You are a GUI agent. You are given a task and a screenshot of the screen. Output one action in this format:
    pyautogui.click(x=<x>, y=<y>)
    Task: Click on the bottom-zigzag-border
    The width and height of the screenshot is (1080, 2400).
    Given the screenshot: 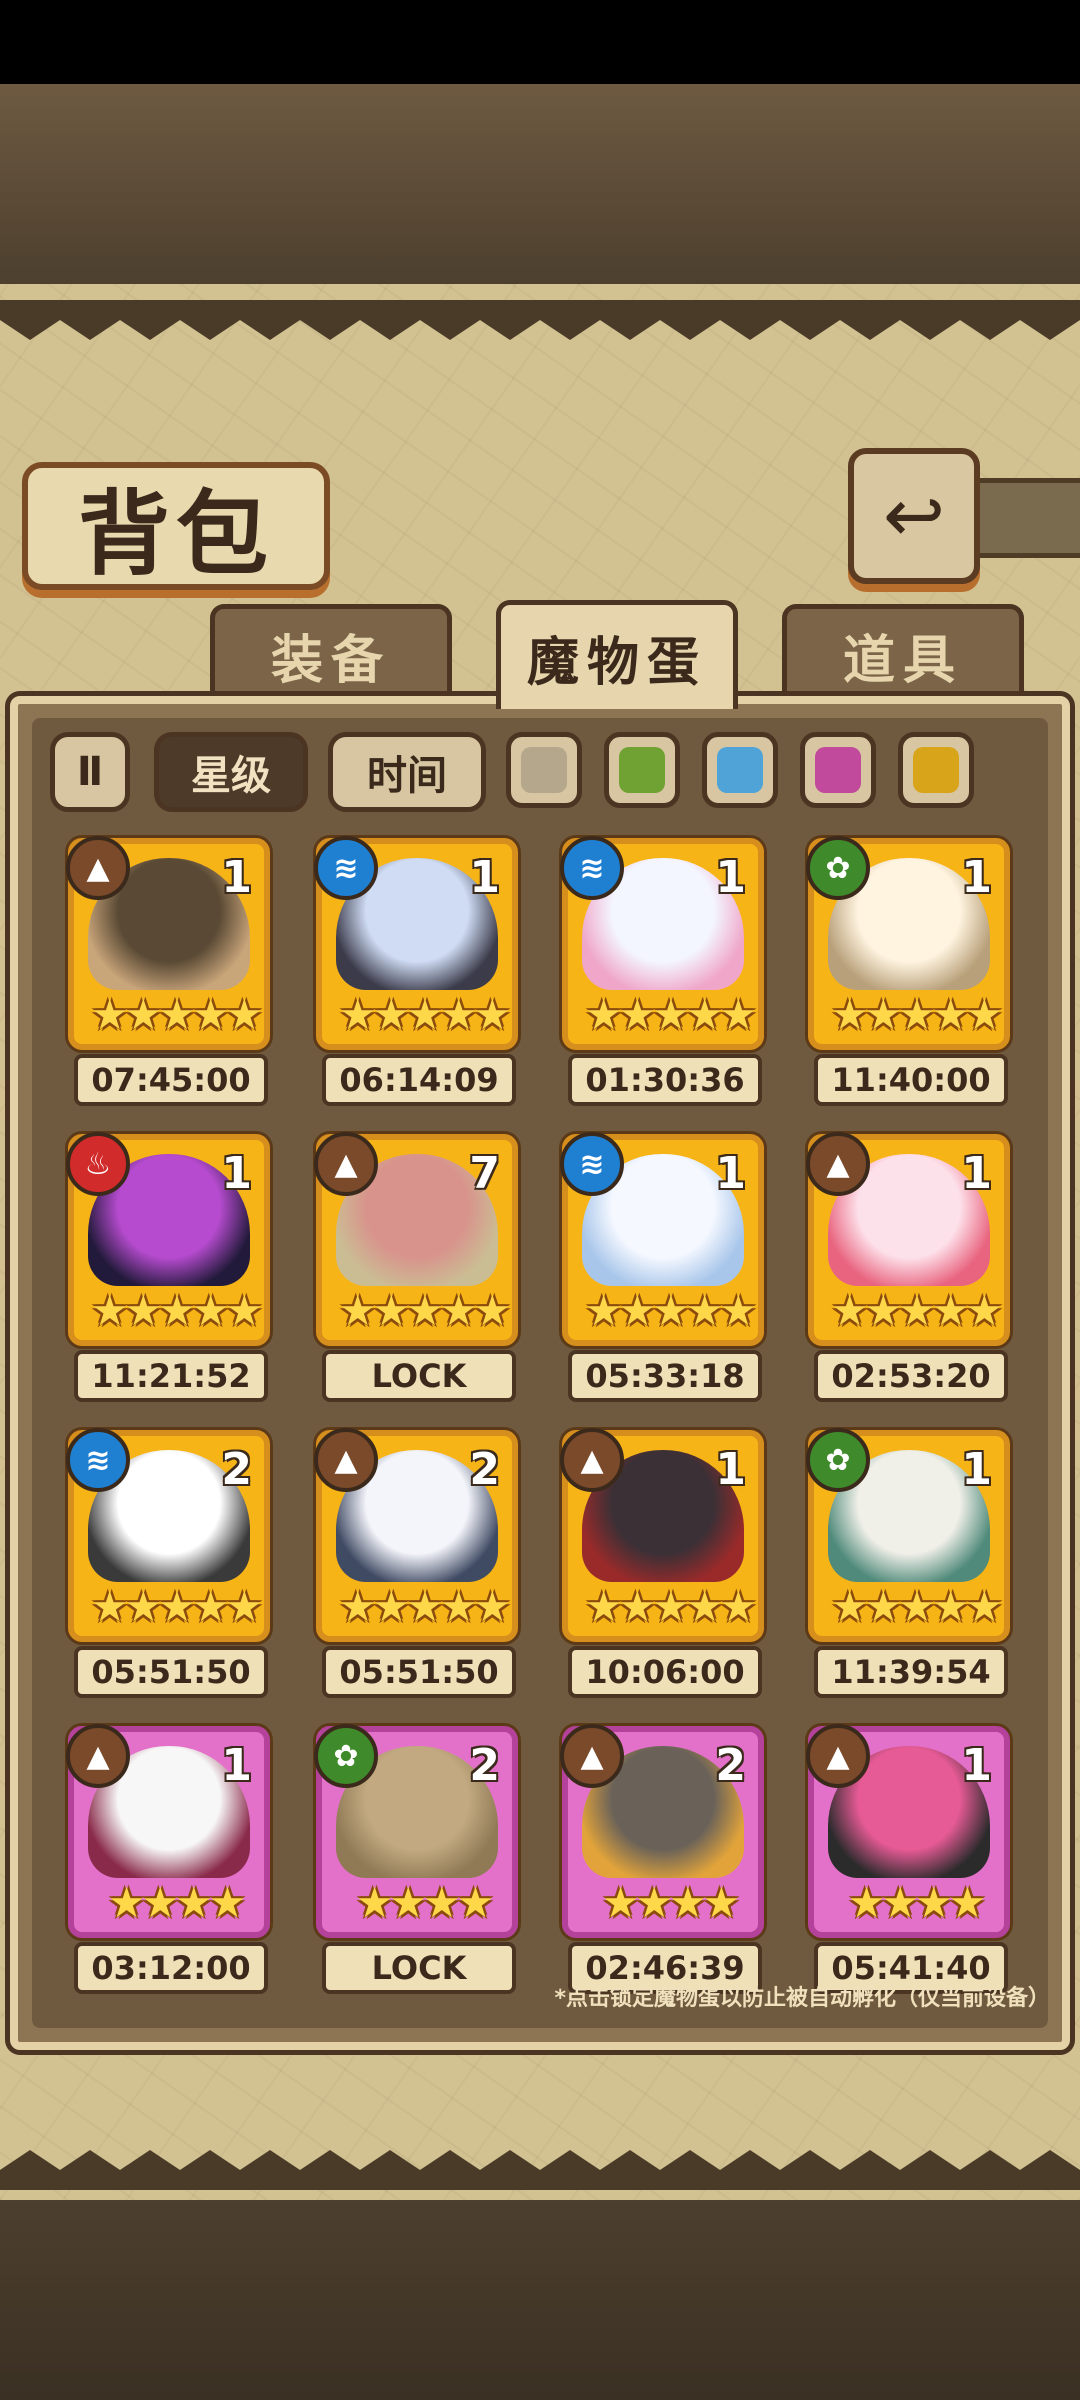 What is the action you would take?
    pyautogui.click(x=540, y=2170)
    